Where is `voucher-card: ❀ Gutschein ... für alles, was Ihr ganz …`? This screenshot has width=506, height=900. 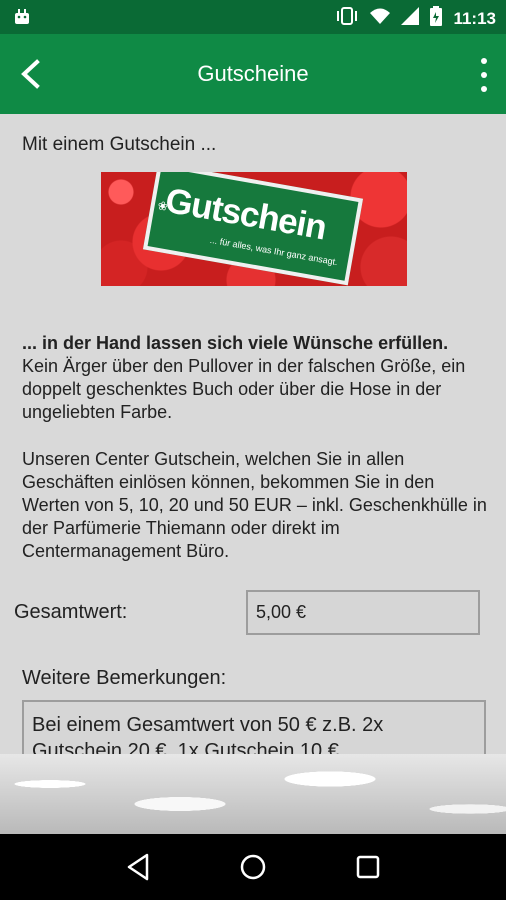 voucher-card: ❀ Gutschein ... für alles, was Ihr ganz … is located at coordinates (253, 229).